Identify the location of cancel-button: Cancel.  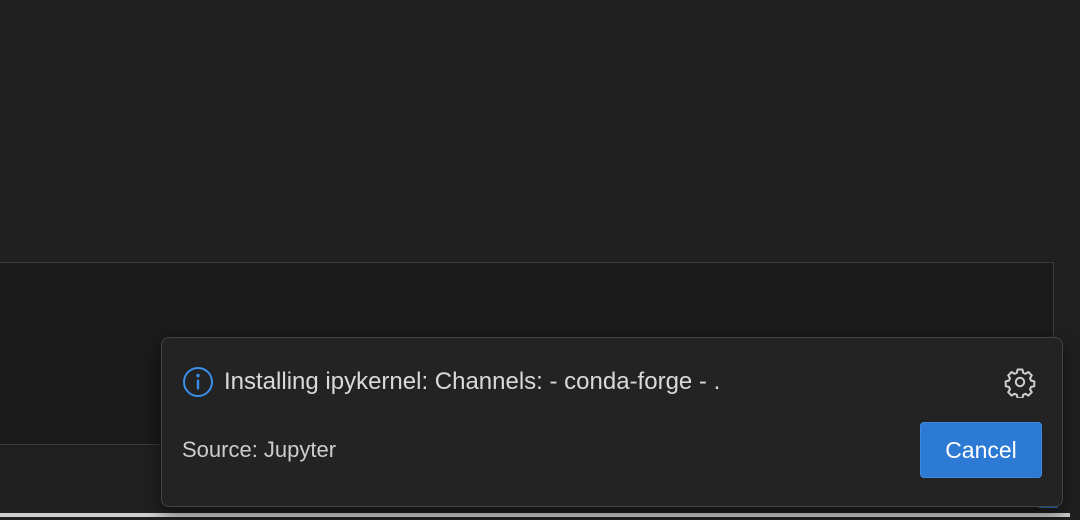
(981, 450).